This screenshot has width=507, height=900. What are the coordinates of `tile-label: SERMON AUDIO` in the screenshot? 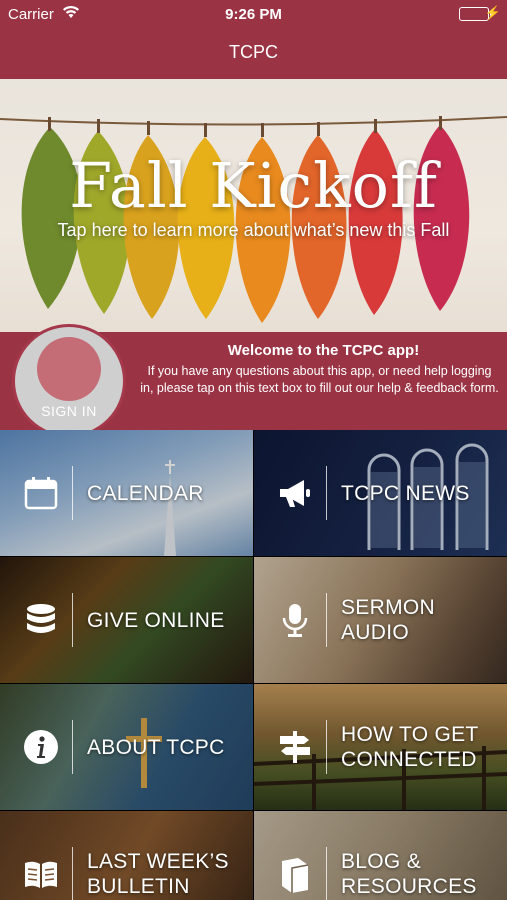 It's located at (388, 620).